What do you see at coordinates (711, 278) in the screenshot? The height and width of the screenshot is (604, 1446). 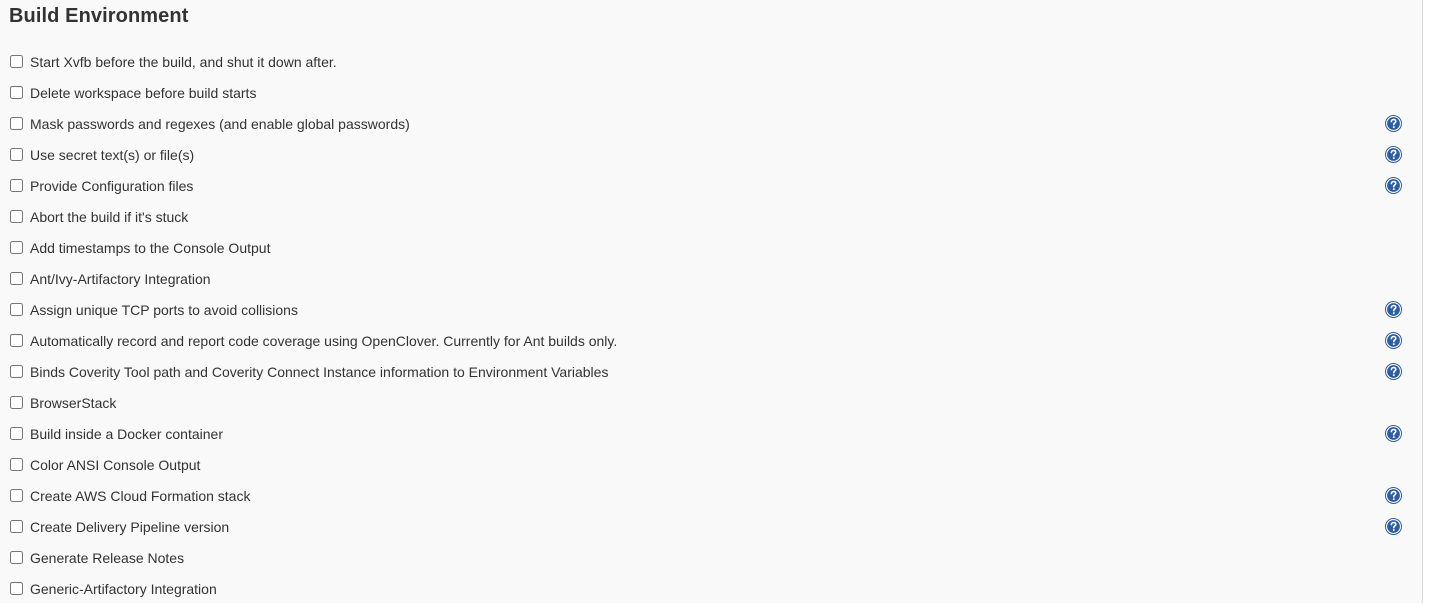 I see `option-row: Ant/Ivy-Artifactory Integration` at bounding box center [711, 278].